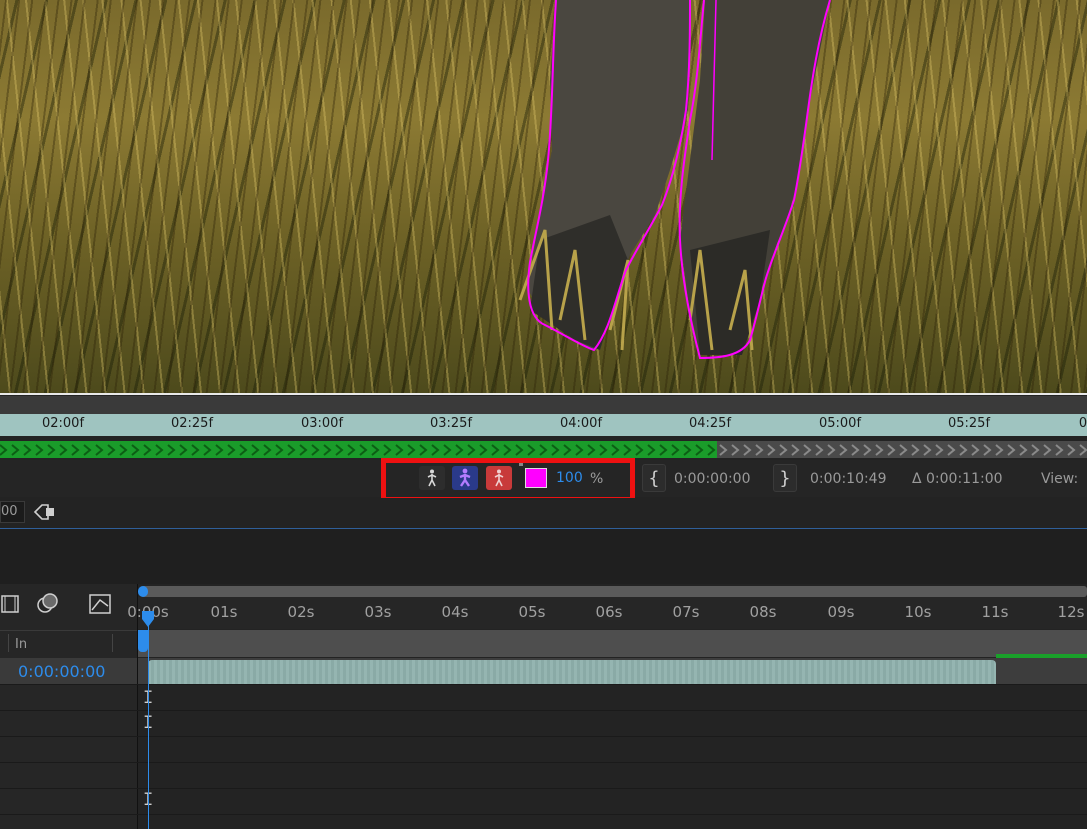 This screenshot has width=1087, height=829. I want to click on timeline-switch-icons, so click(56, 603).